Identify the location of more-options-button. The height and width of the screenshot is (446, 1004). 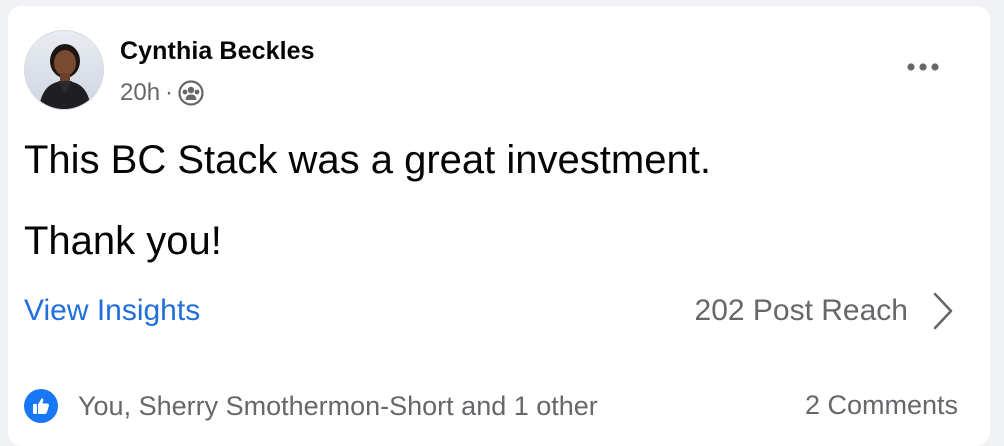
(923, 68).